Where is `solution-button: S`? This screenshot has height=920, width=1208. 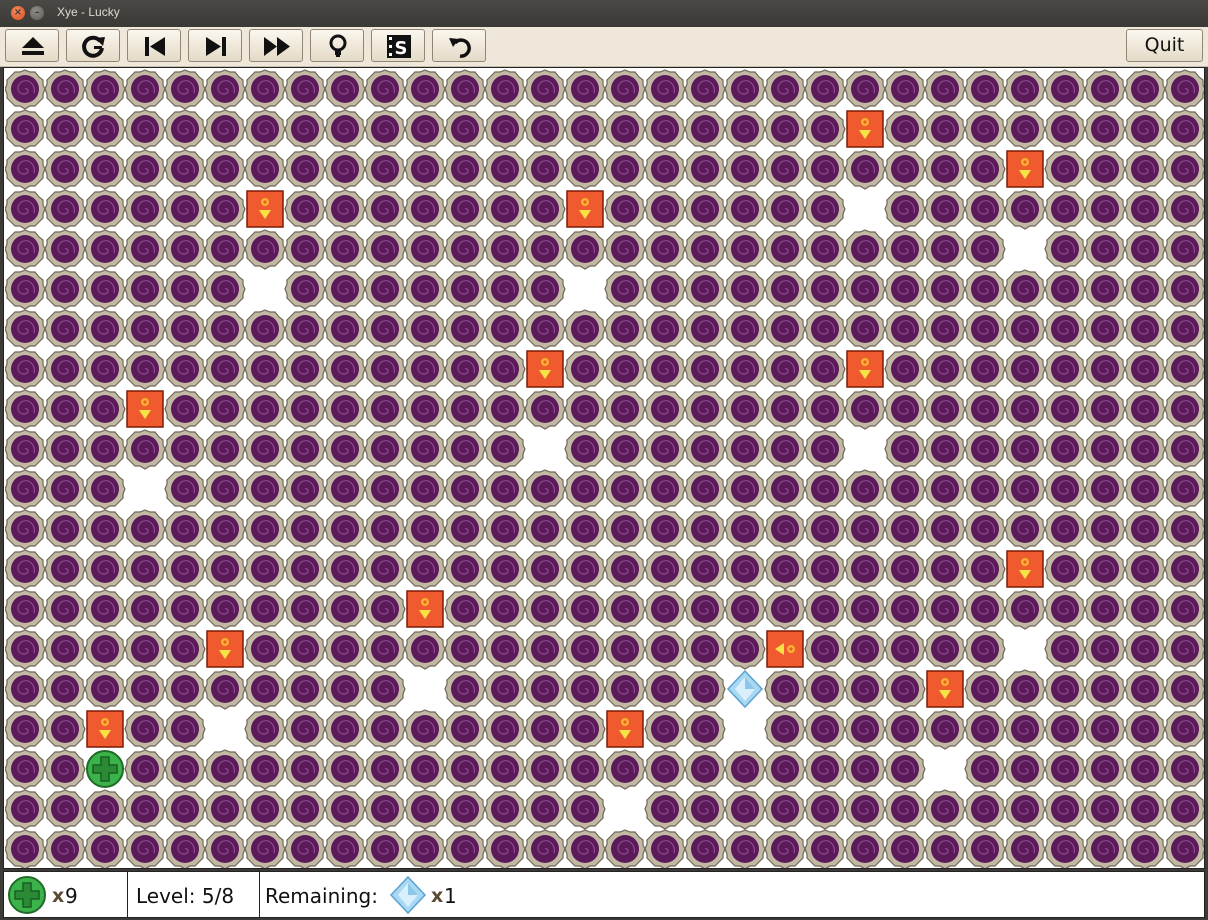 solution-button: S is located at coordinates (398, 45).